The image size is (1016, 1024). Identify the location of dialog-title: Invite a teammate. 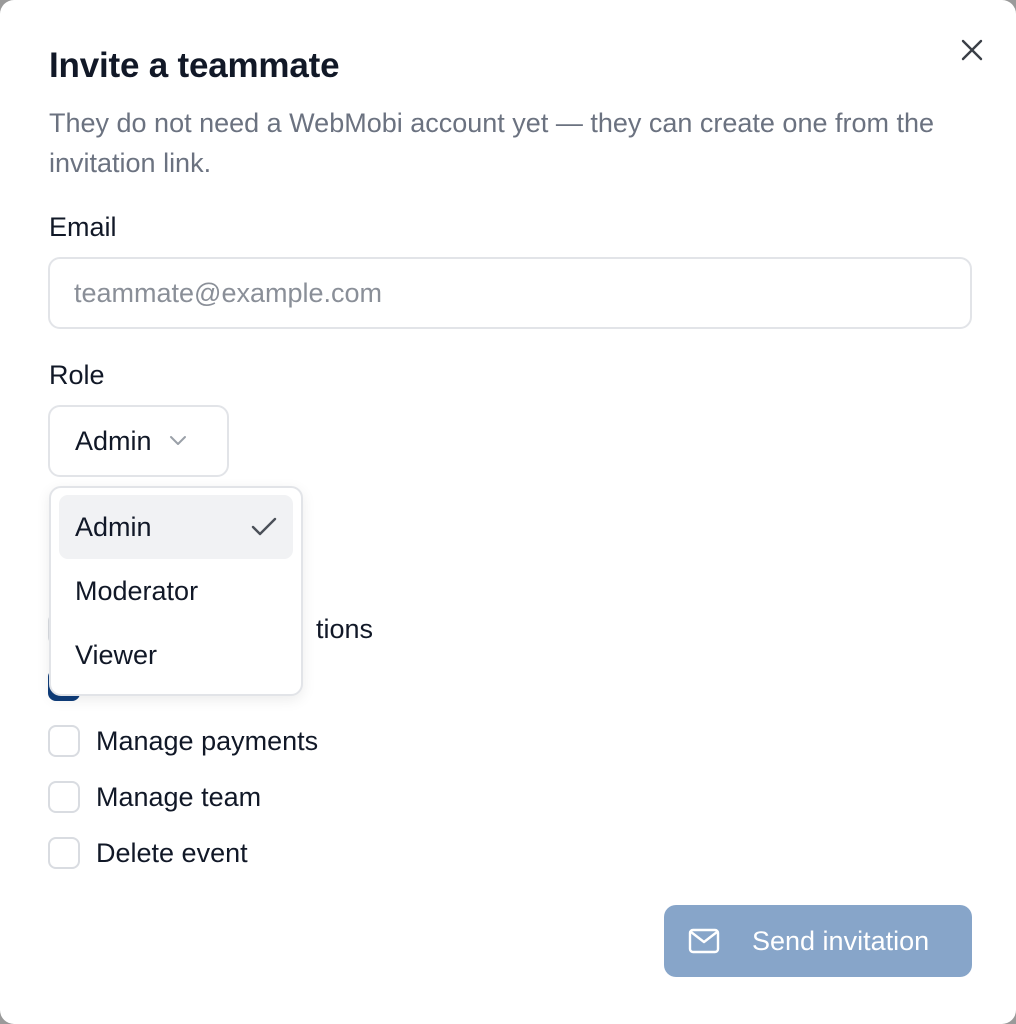
(194, 65).